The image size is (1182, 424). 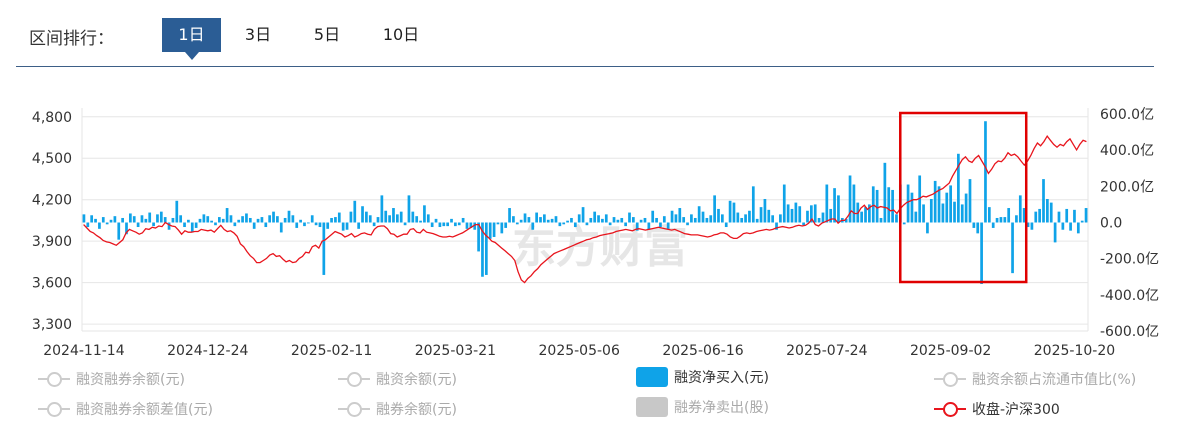 I want to click on legend-label: 融券净卖出(股), so click(x=721, y=408).